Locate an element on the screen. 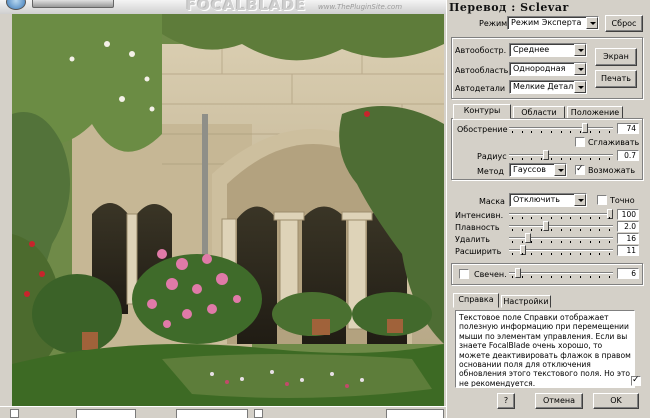 The height and width of the screenshot is (418, 650). app-orb-icon is located at coordinates (16, 5).